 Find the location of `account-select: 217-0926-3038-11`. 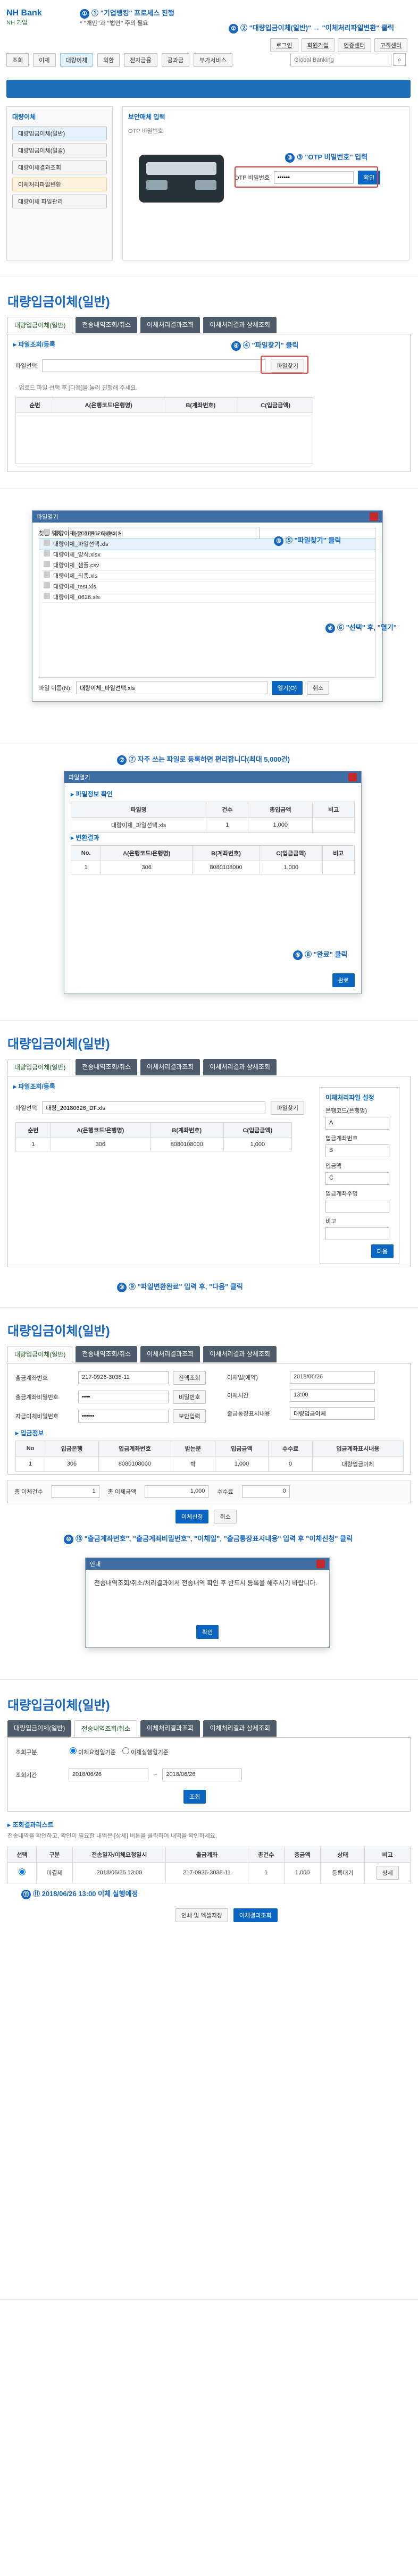

account-select: 217-0926-3038-11 is located at coordinates (123, 1377).